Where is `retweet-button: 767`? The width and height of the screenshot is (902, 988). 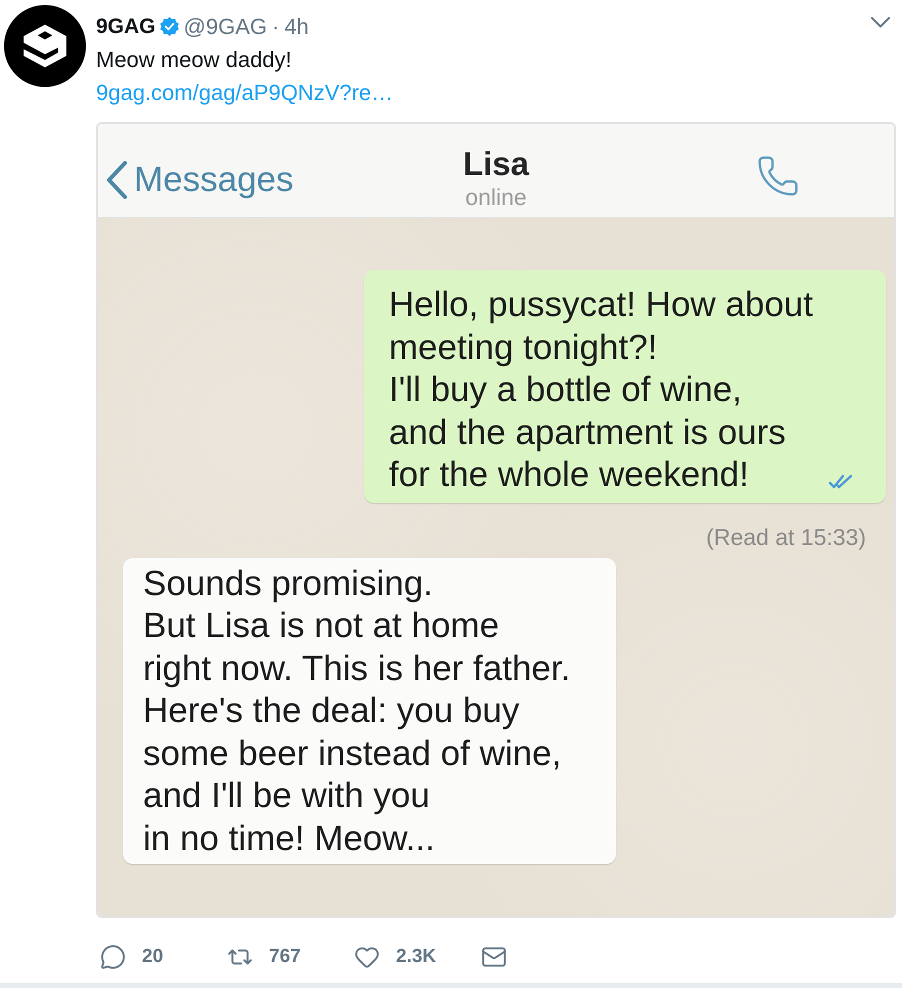 retweet-button: 767 is located at coordinates (290, 957).